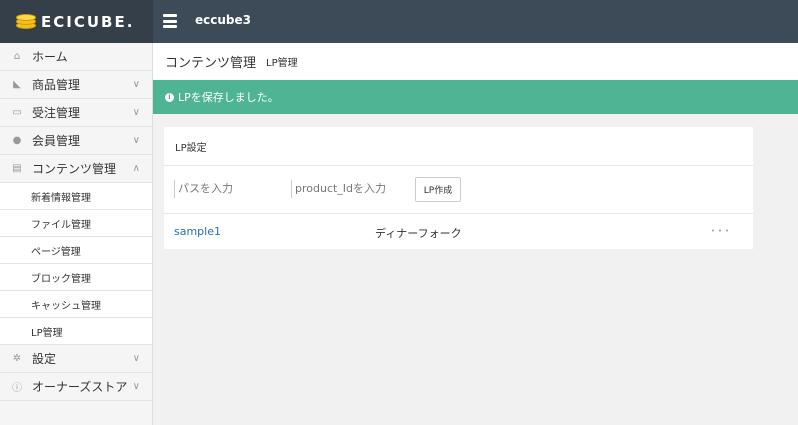  What do you see at coordinates (720, 230) in the screenshot?
I see `more-options-icon: ･･･` at bounding box center [720, 230].